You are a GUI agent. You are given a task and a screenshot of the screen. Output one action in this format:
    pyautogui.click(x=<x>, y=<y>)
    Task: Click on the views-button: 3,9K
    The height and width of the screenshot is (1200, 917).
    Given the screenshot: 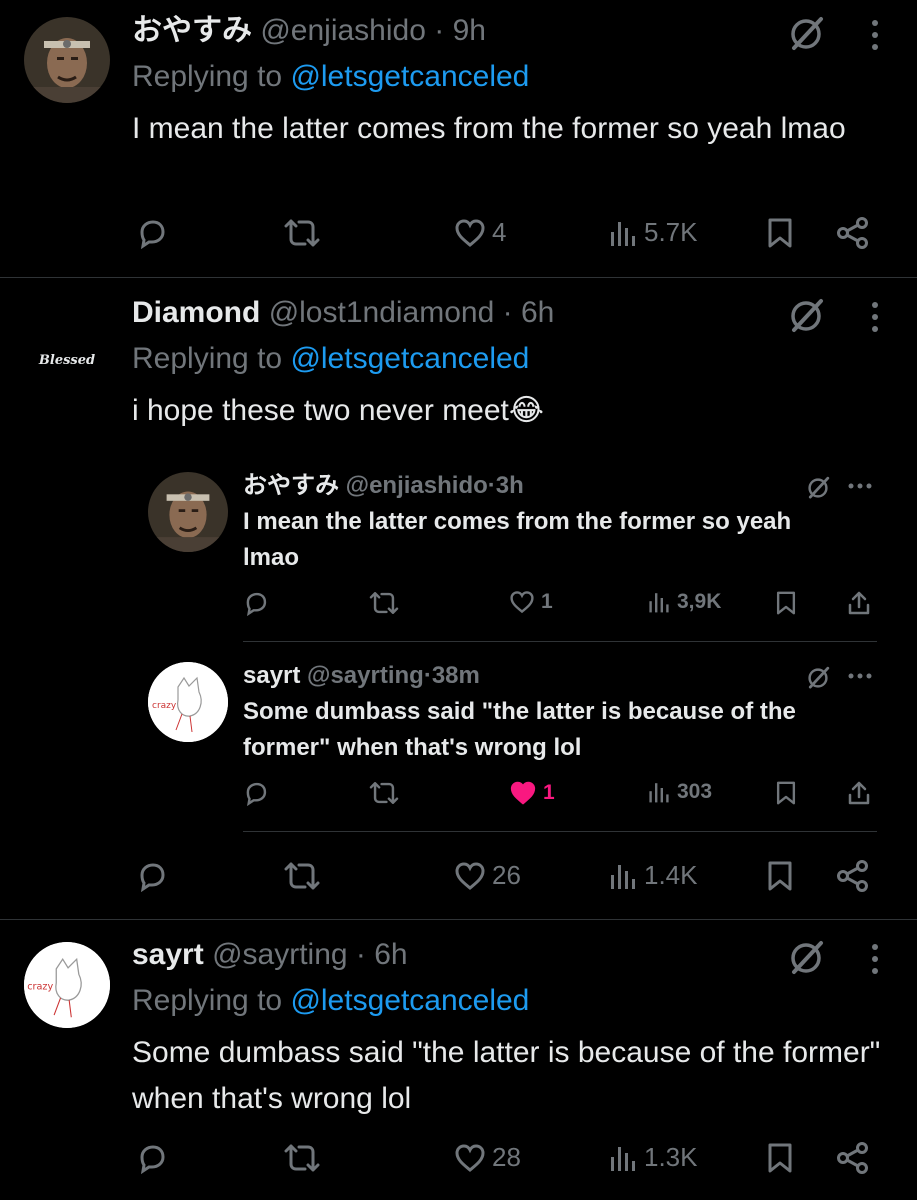 What is the action you would take?
    pyautogui.click(x=684, y=602)
    